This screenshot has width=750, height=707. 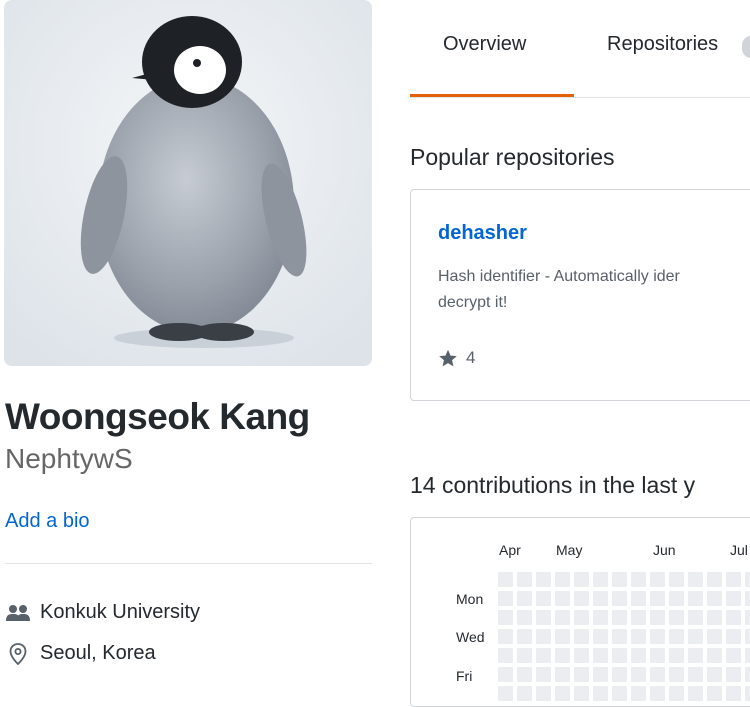 What do you see at coordinates (47, 521) in the screenshot?
I see `add-bio-link: Add a bio` at bounding box center [47, 521].